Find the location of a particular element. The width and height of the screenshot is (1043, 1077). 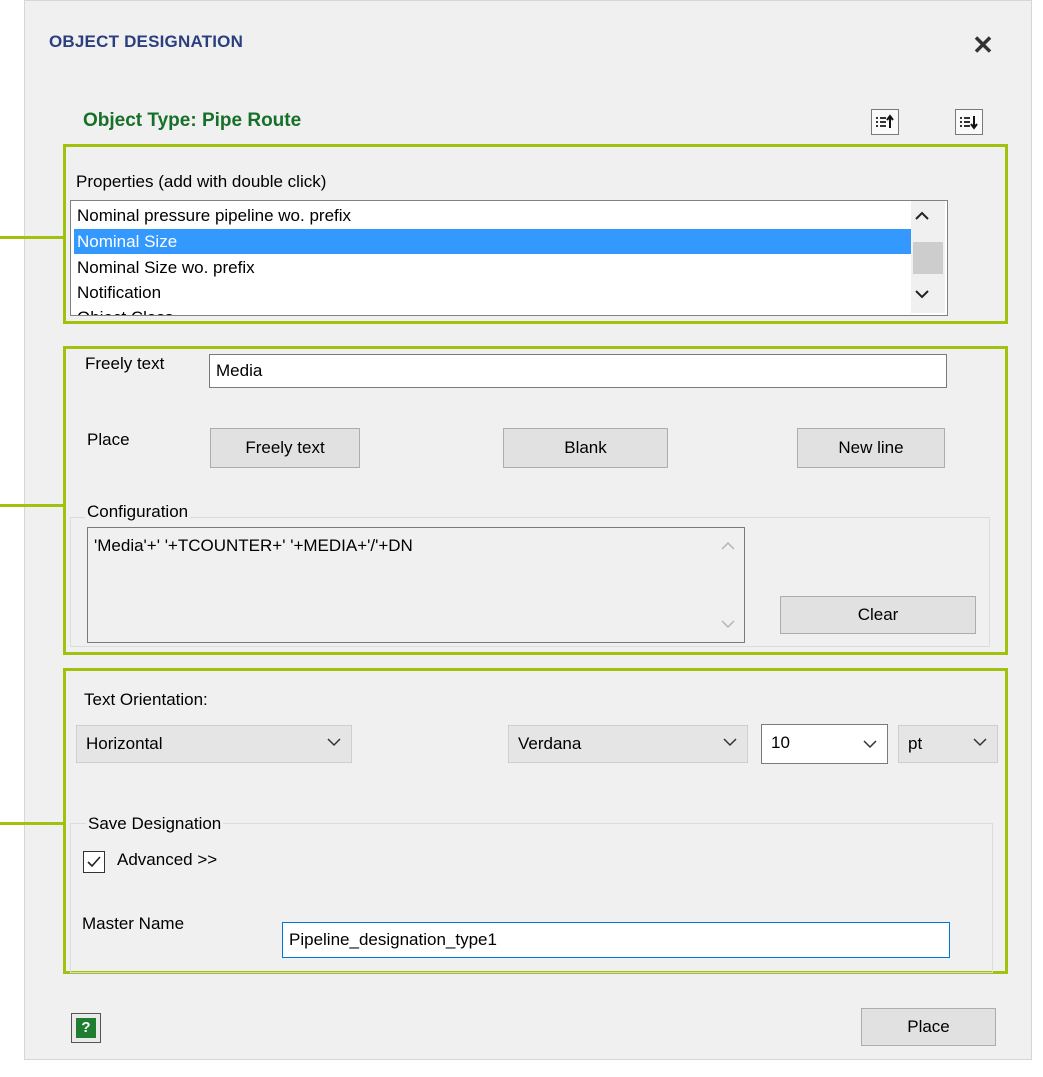

help-icon: ? is located at coordinates (86, 1028).